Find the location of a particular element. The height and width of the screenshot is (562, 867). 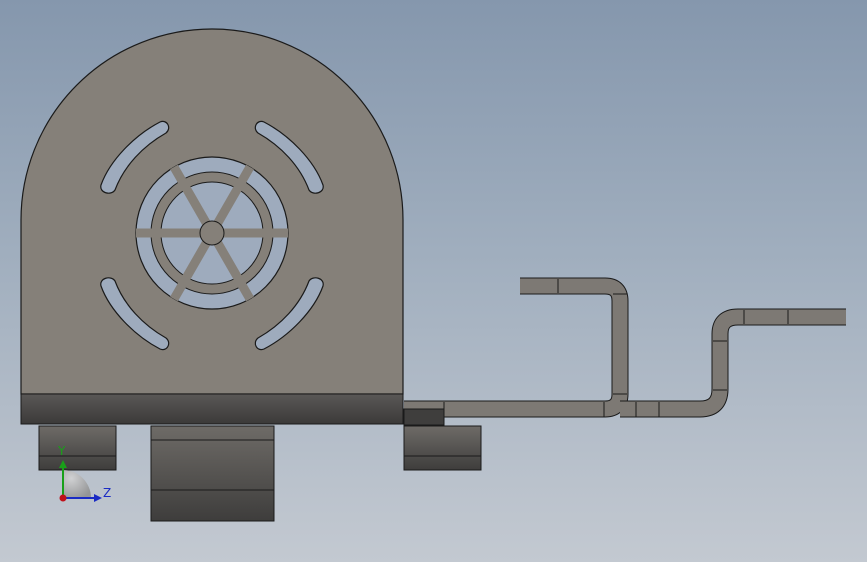

z-axis-label: Z is located at coordinates (107, 493).